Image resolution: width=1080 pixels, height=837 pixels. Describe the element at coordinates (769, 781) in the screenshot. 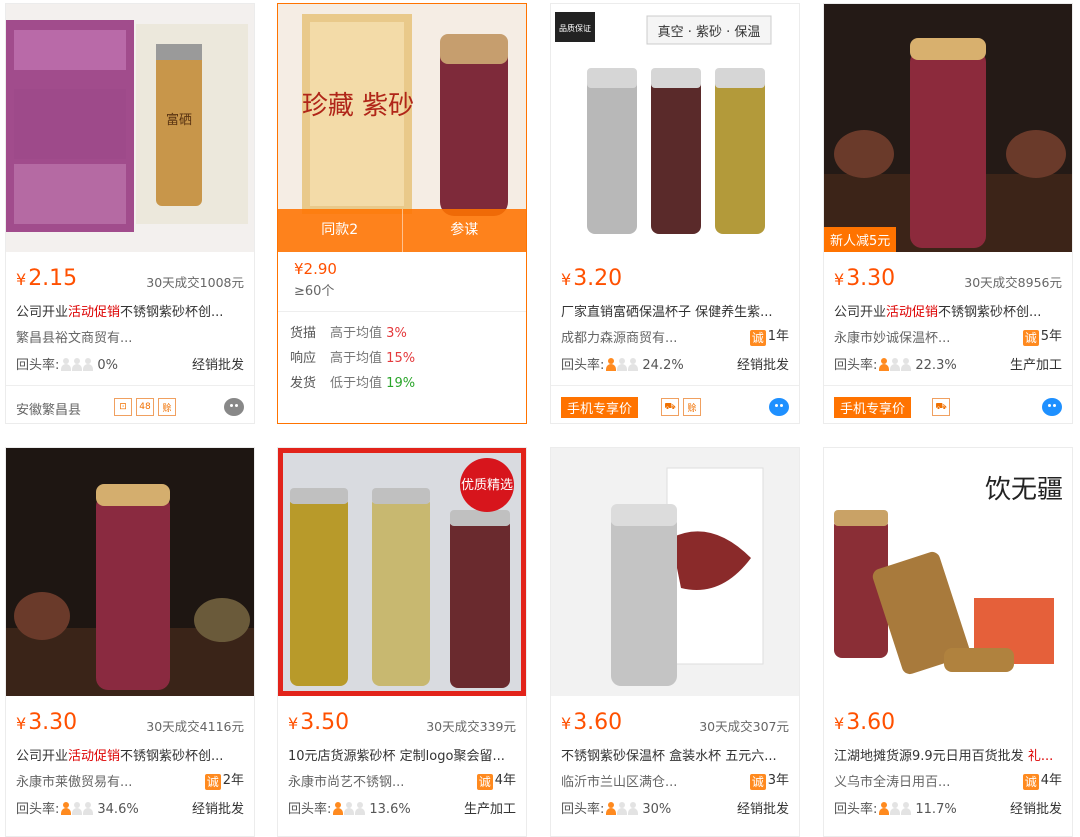

I see `trust-years: 诚 3年` at that location.